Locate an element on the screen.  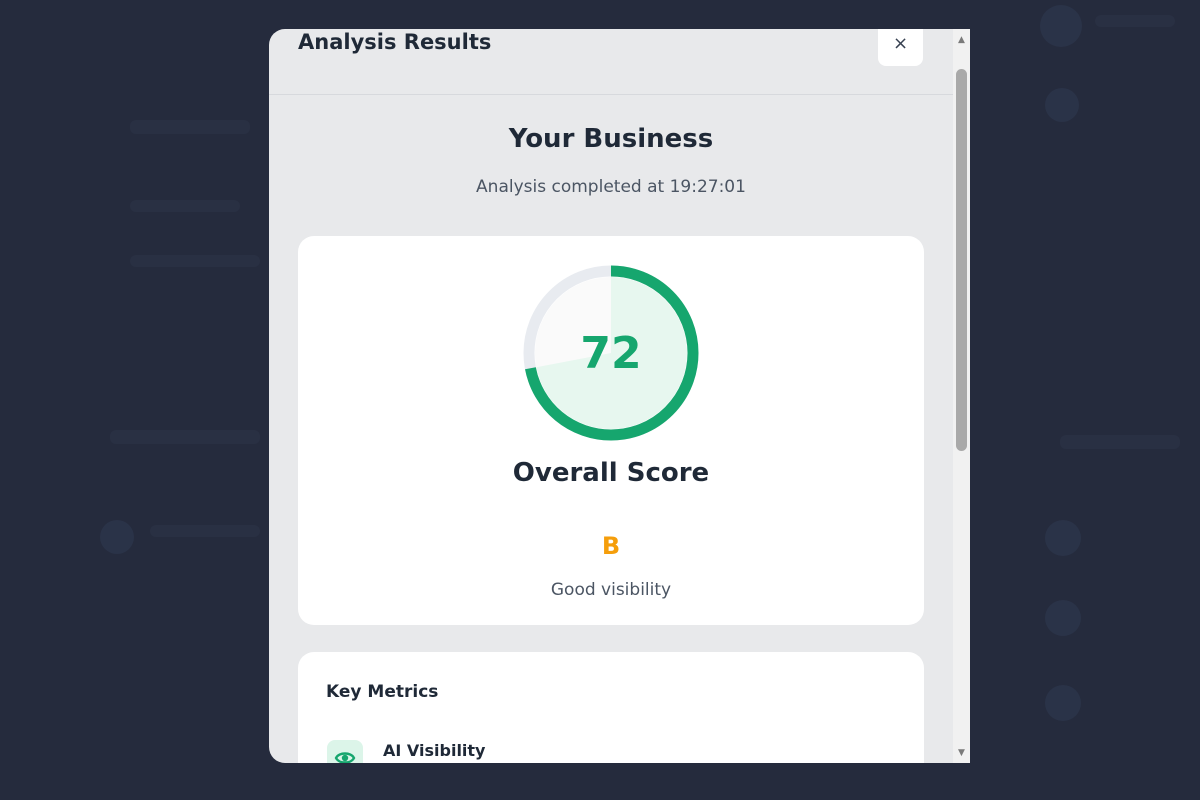
modal-header: Analysis Results × is located at coordinates (611, 62).